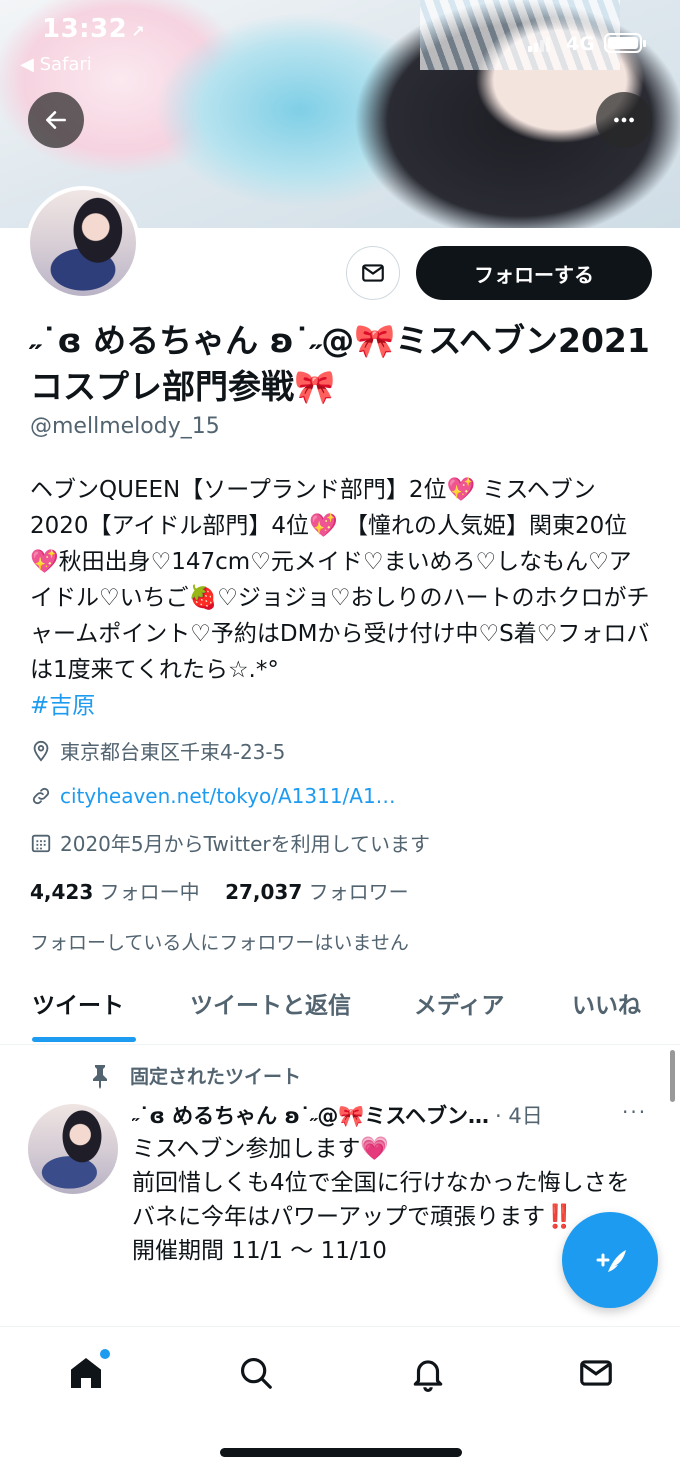  What do you see at coordinates (270, 1003) in the screenshot?
I see `tab-tweets-replies: ツイートと返信` at bounding box center [270, 1003].